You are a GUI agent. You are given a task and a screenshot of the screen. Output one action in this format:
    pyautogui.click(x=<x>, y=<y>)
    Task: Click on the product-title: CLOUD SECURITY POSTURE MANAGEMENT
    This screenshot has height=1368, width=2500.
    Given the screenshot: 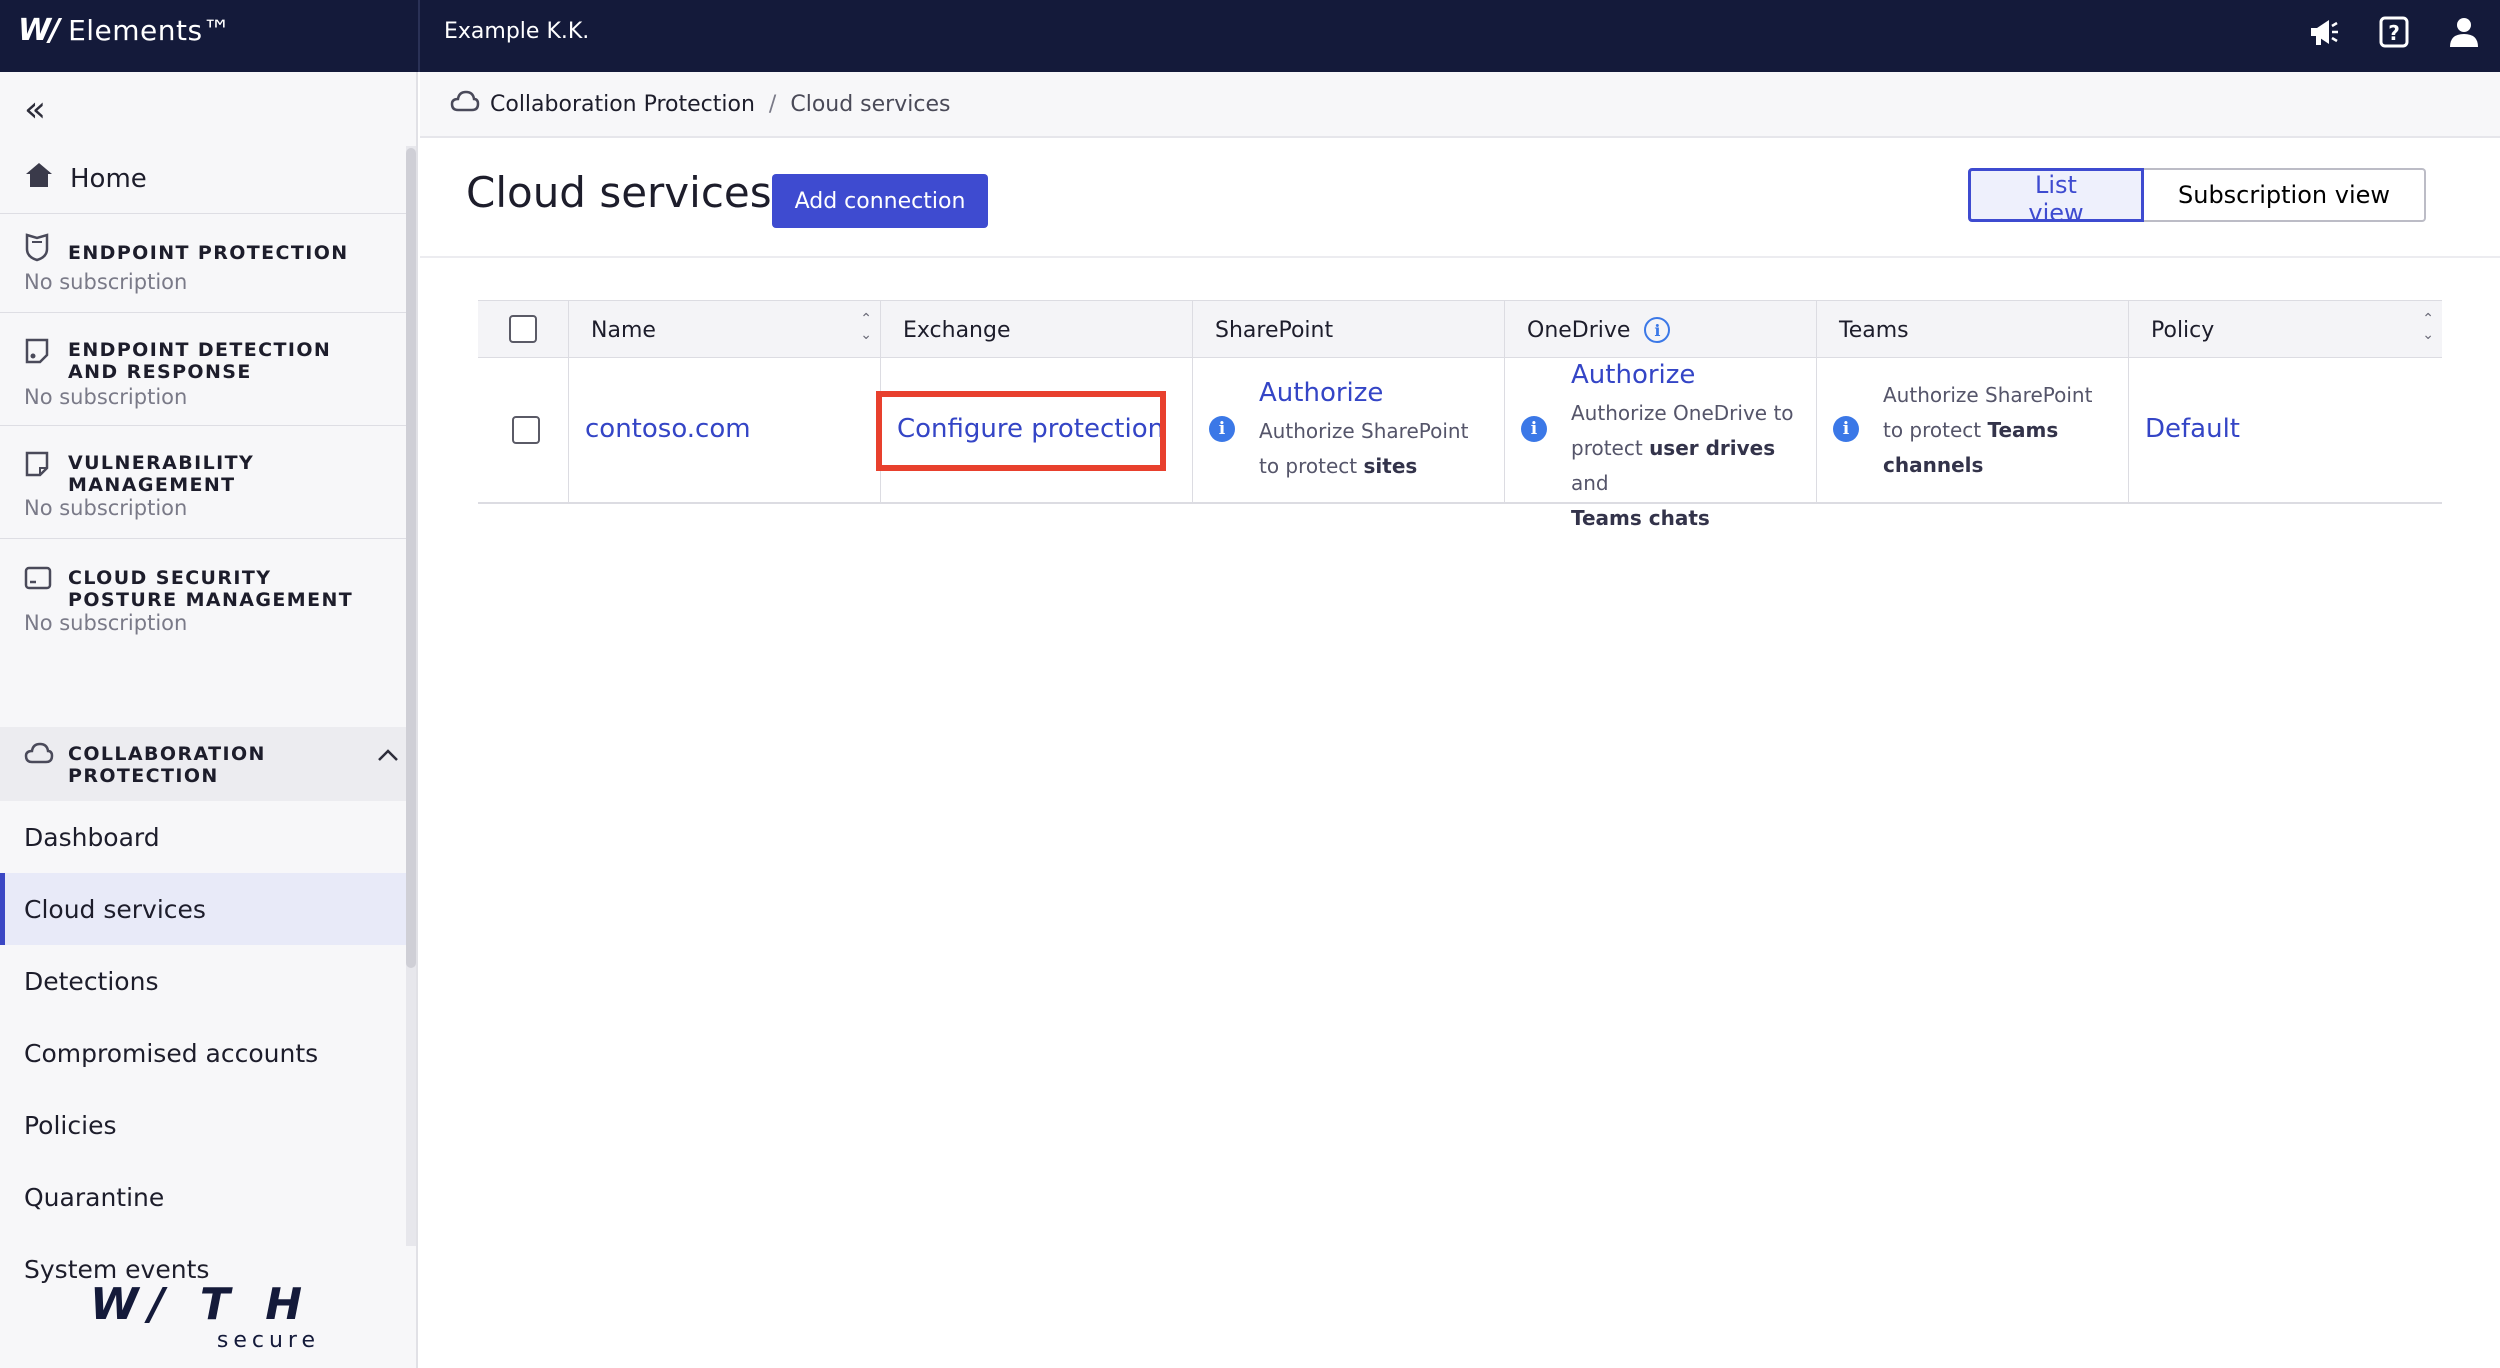 What is the action you would take?
    pyautogui.click(x=210, y=589)
    